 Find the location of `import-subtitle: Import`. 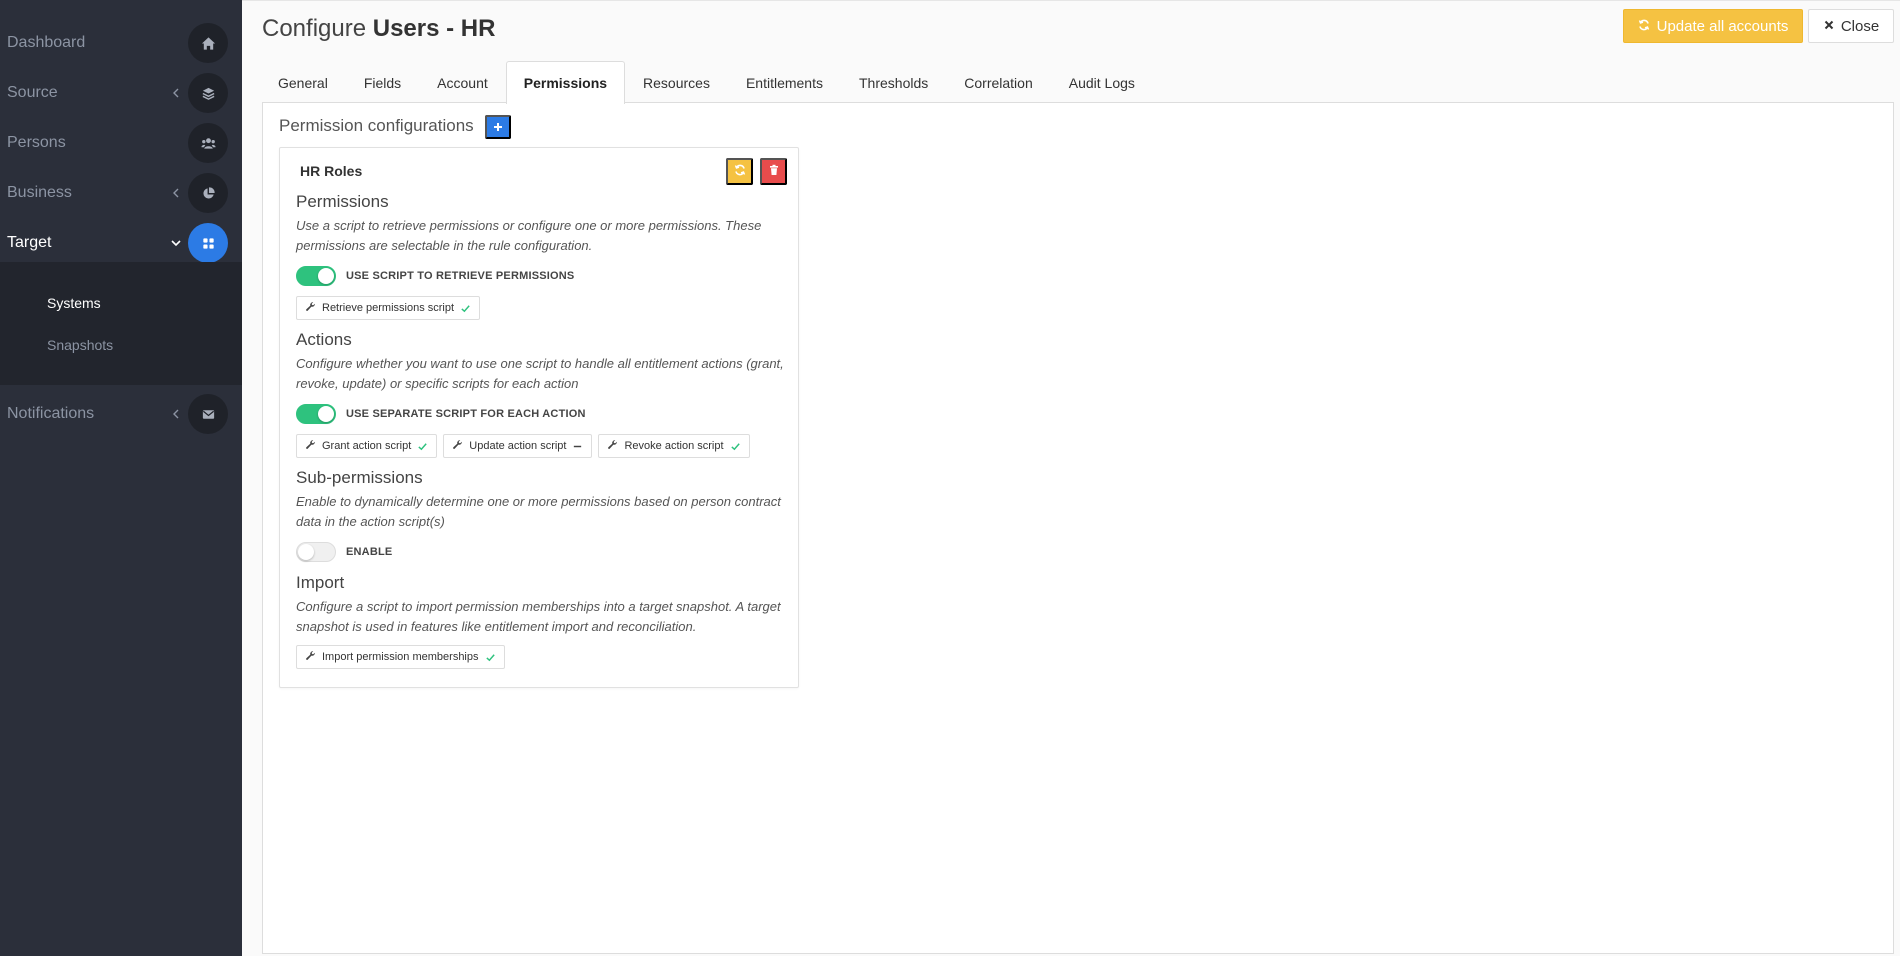

import-subtitle: Import is located at coordinates (320, 582).